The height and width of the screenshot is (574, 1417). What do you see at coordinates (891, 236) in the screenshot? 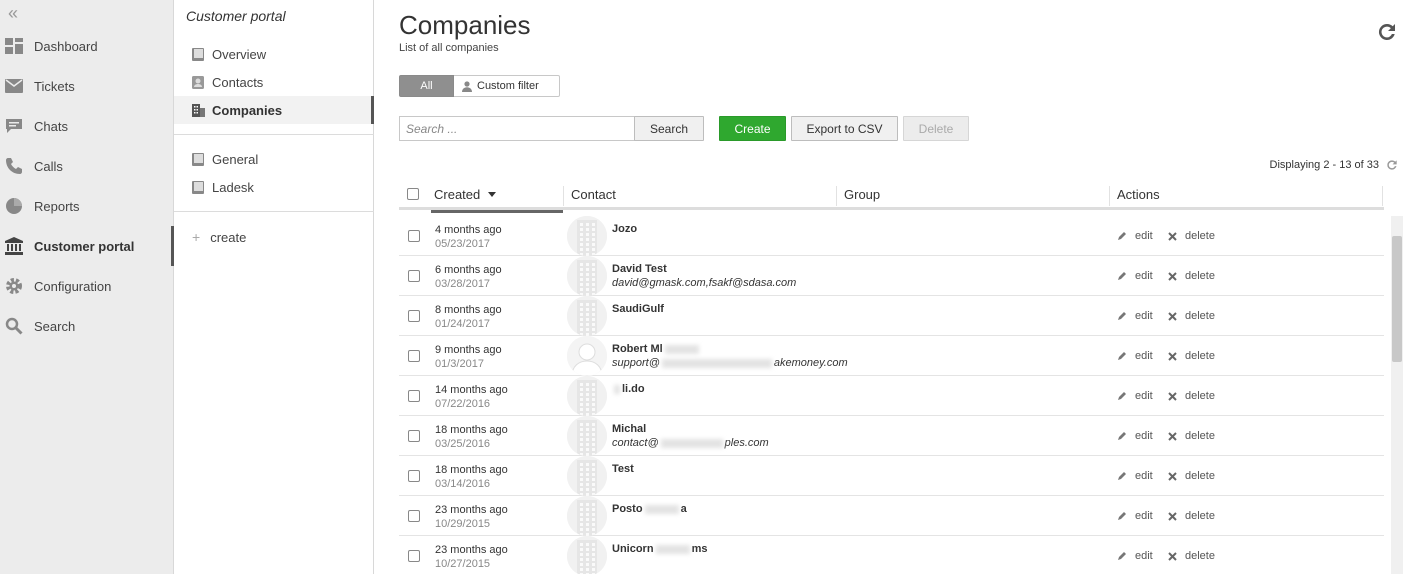
I see `table-row: 4 months ago 05/23/2017 Jozo edit delete` at bounding box center [891, 236].